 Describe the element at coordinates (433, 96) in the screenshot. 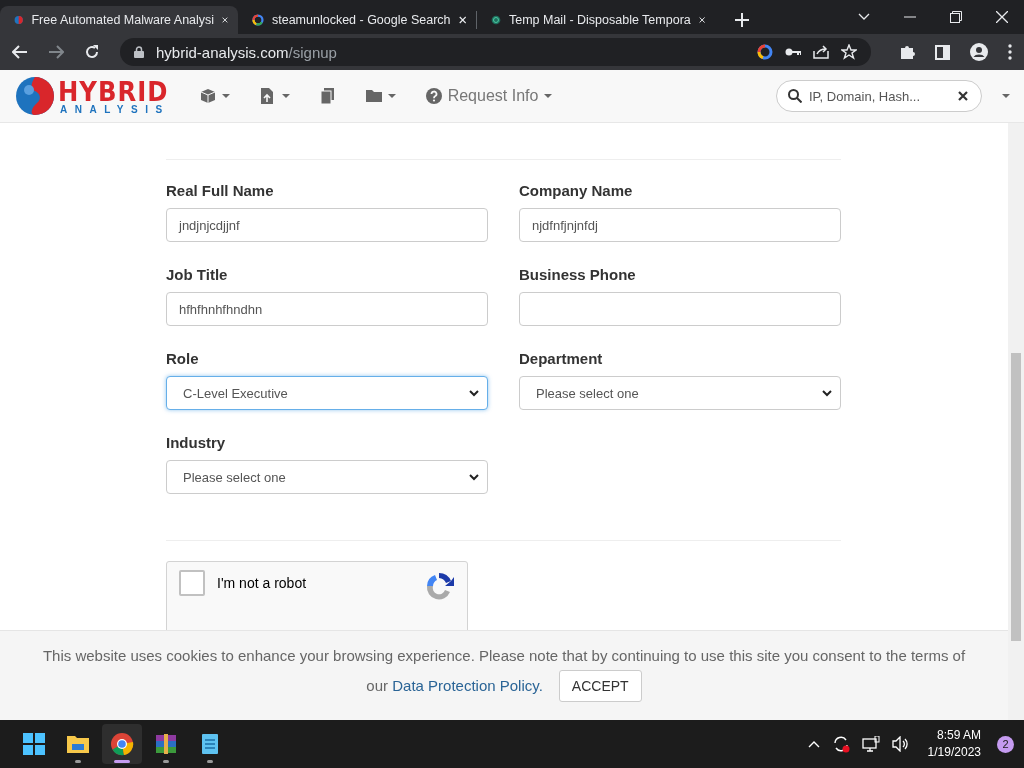

I see `help-icon` at that location.